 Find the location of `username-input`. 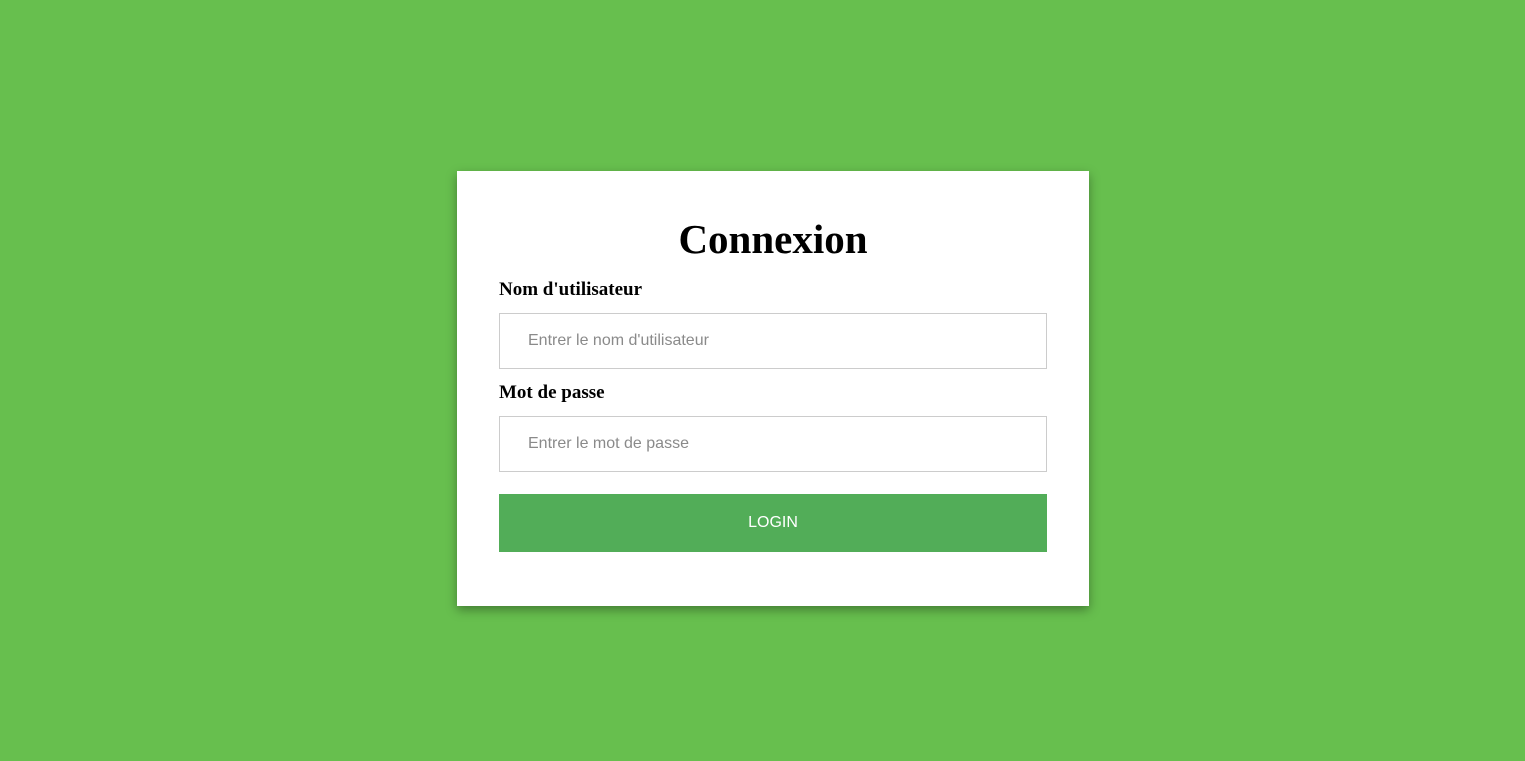

username-input is located at coordinates (773, 341).